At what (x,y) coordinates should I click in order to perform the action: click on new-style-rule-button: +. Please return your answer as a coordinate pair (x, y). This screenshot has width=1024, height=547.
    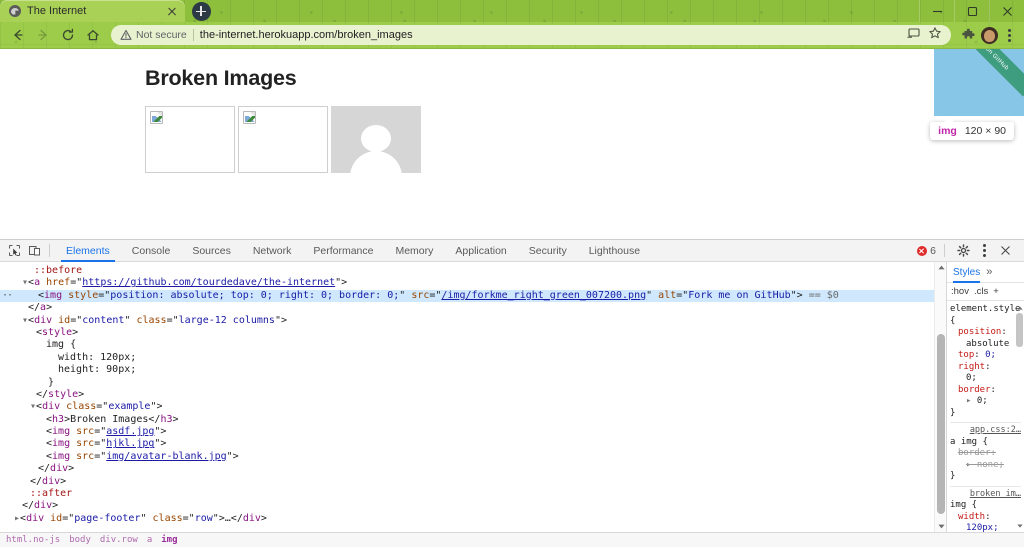
    Looking at the image, I should click on (996, 291).